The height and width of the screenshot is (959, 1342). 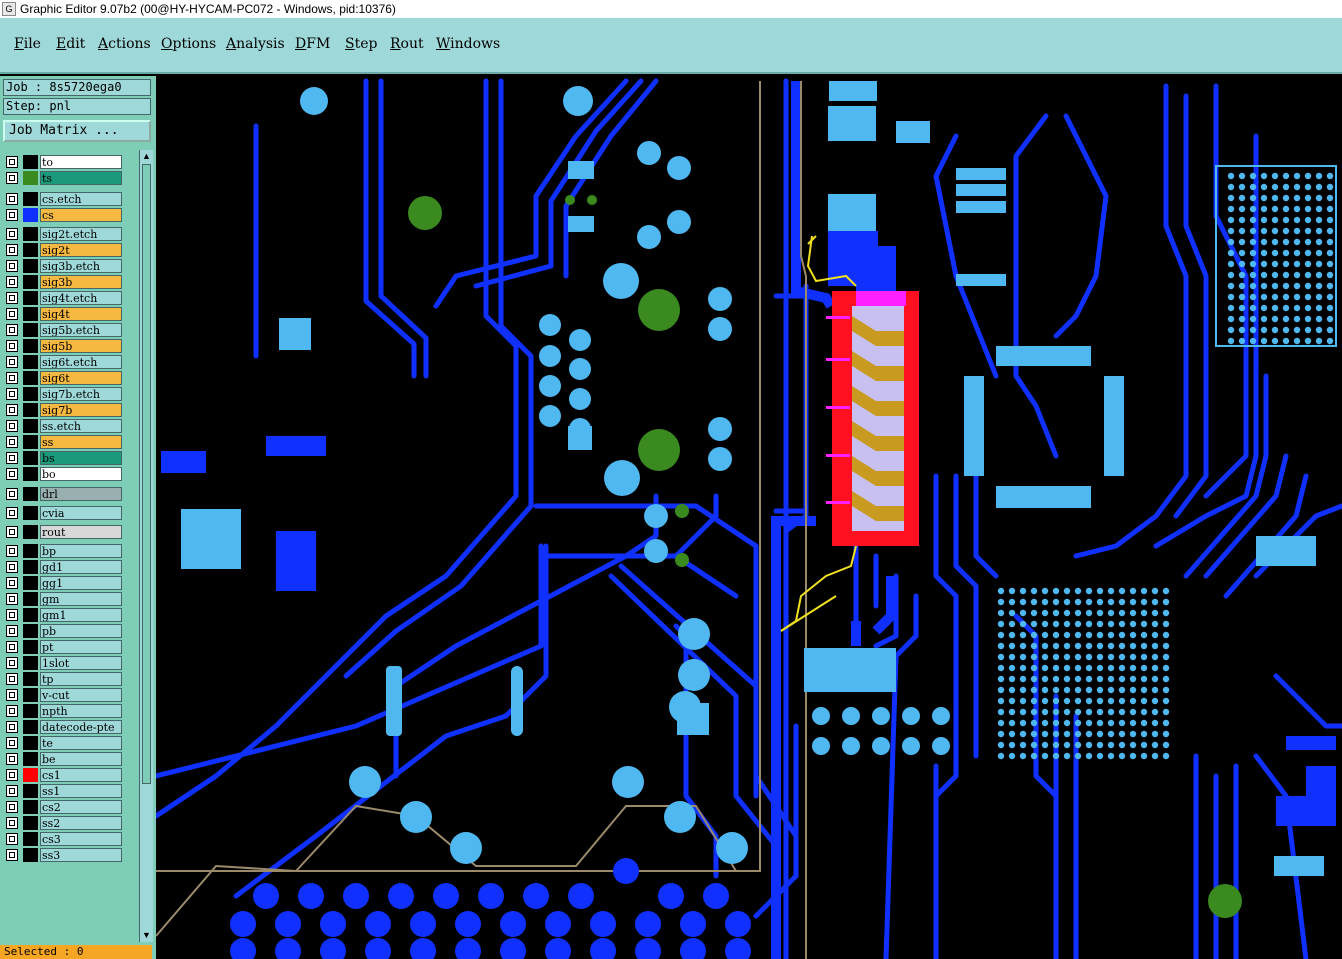 What do you see at coordinates (81, 615) in the screenshot?
I see `layer-name: gm1` at bounding box center [81, 615].